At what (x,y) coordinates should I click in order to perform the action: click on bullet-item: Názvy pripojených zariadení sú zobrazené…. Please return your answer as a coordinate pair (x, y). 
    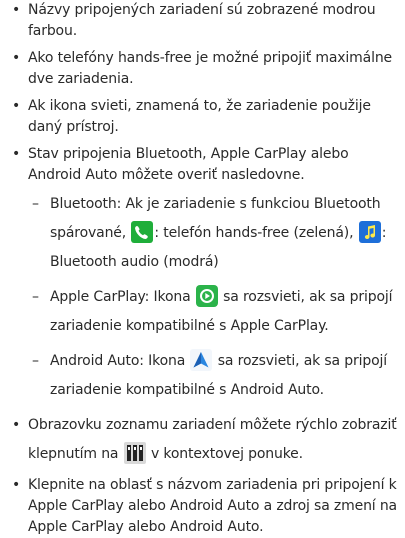
    Looking at the image, I should click on (205, 21).